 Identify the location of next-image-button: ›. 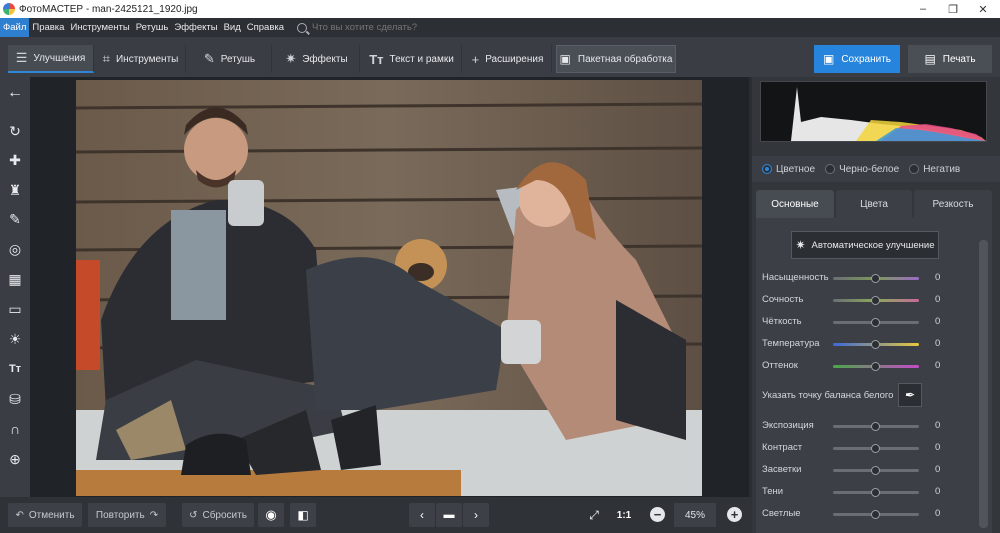
(476, 515).